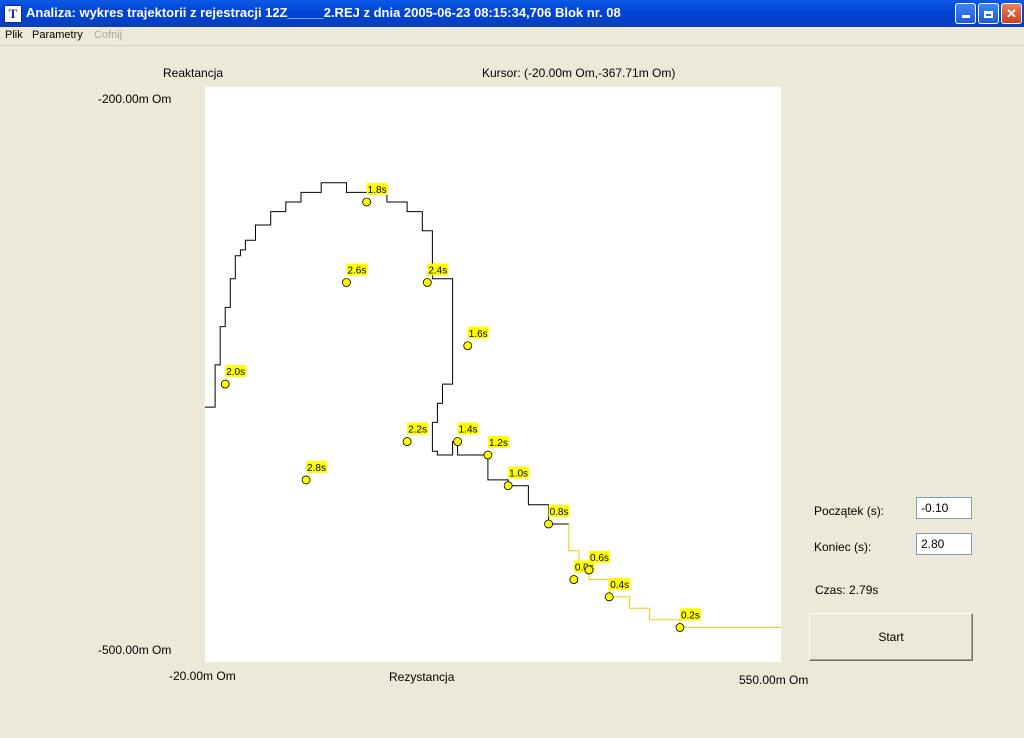 The height and width of the screenshot is (738, 1024). I want to click on y-axis-title: Reaktancja, so click(193, 73).